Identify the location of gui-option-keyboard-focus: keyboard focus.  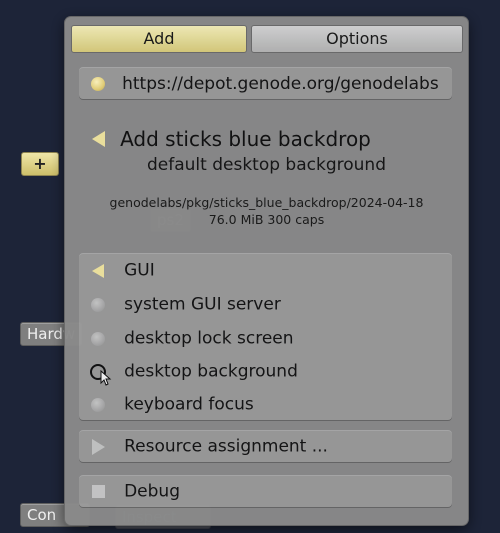
(171, 404).